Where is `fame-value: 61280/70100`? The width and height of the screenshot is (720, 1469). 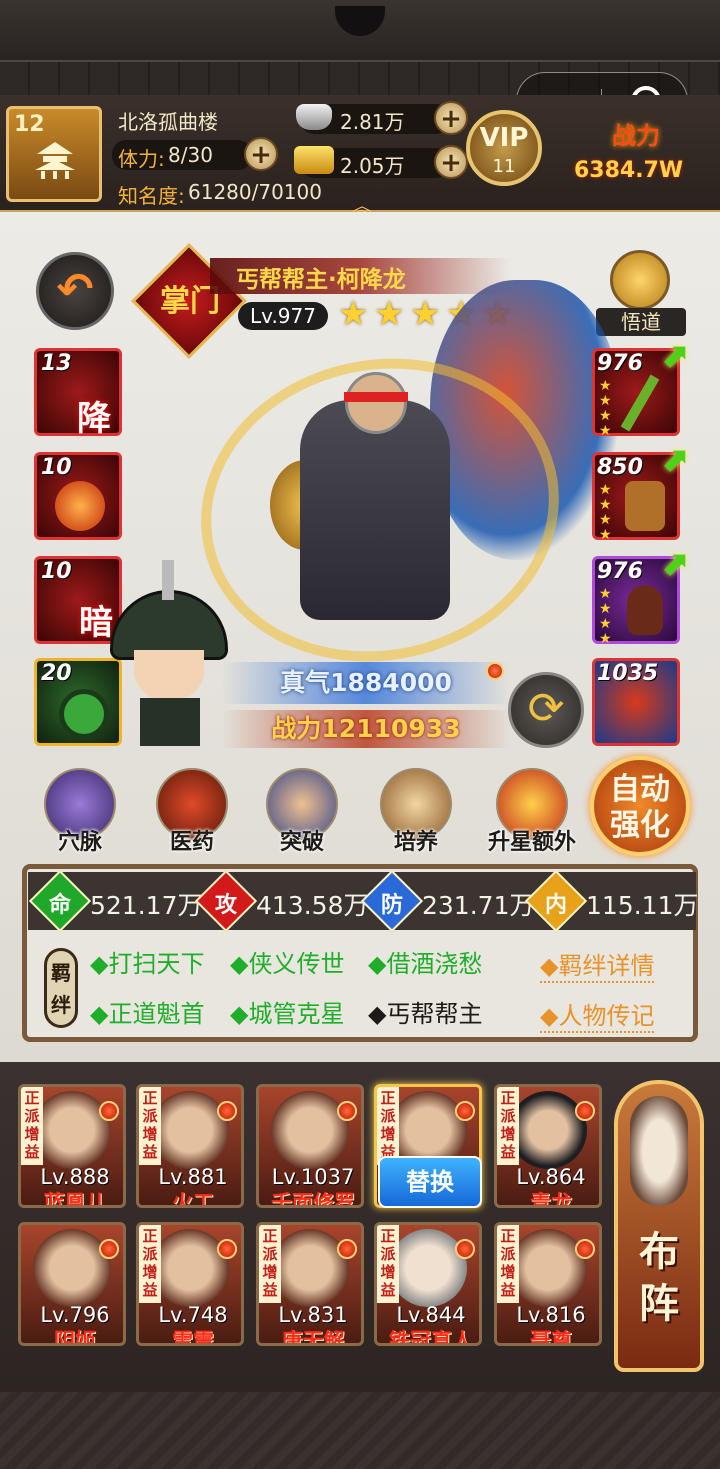
fame-value: 61280/70100 is located at coordinates (255, 192).